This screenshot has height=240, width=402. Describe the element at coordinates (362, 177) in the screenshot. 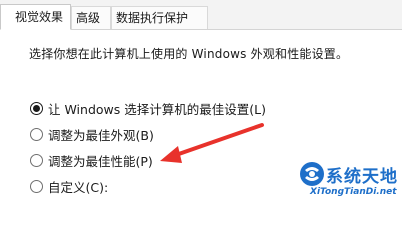

I see `watermark-title: 系统天地` at that location.